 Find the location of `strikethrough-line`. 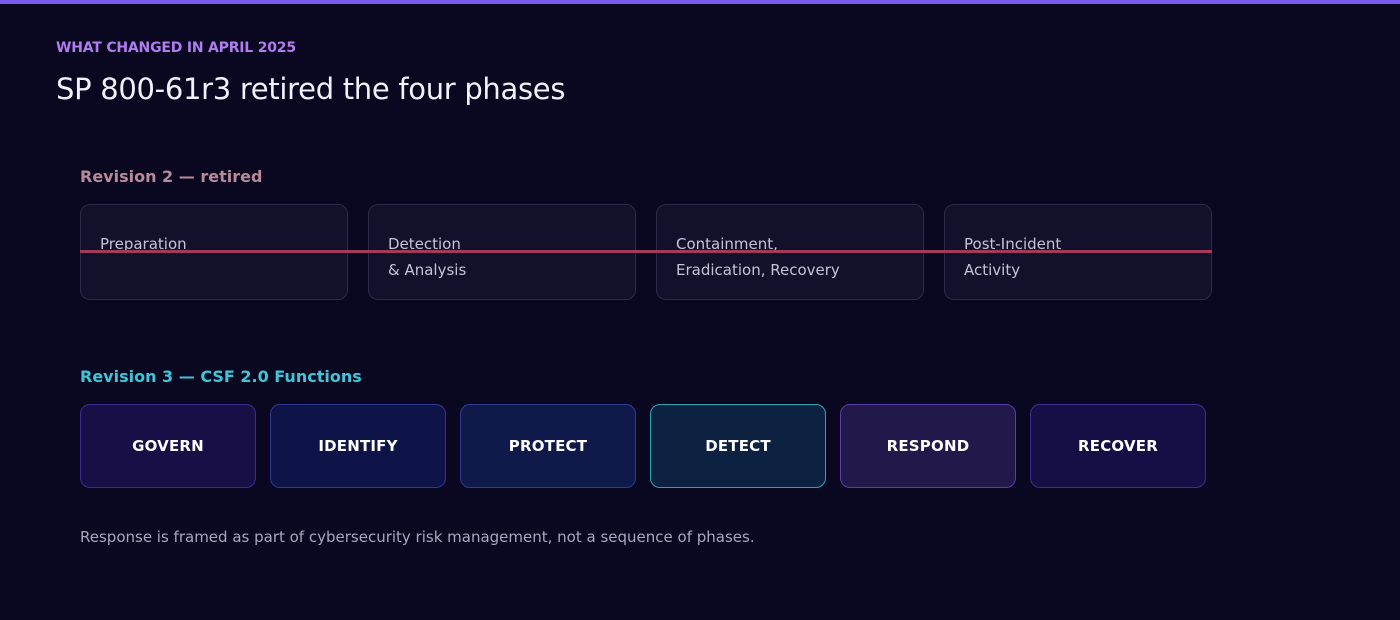

strikethrough-line is located at coordinates (646, 251).